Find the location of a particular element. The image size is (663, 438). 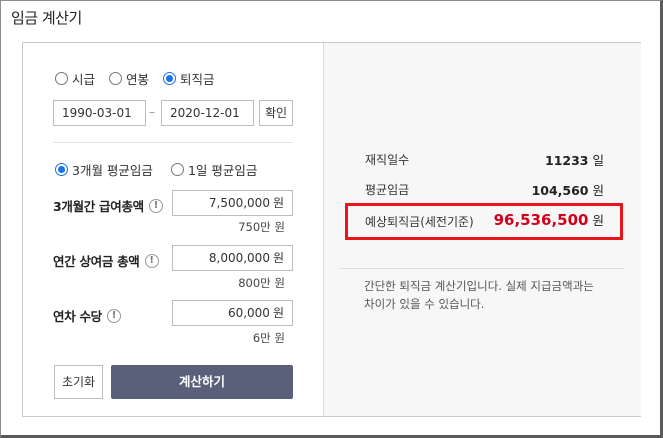

avg-wage-unit: 원 is located at coordinates (598, 190).